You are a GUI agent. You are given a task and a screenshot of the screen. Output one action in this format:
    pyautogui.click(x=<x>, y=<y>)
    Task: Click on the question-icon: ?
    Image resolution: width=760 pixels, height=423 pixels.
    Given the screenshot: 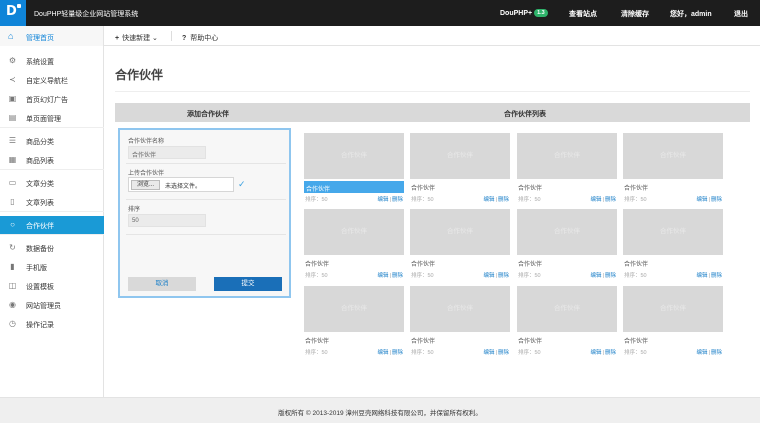 What is the action you would take?
    pyautogui.click(x=184, y=38)
    